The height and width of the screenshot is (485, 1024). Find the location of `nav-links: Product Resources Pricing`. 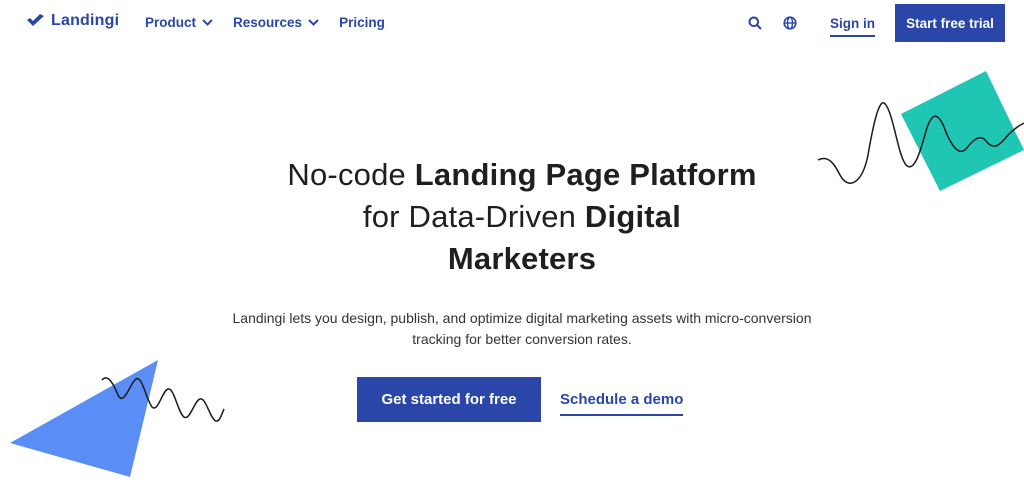

nav-links: Product Resources Pricing is located at coordinates (265, 22).